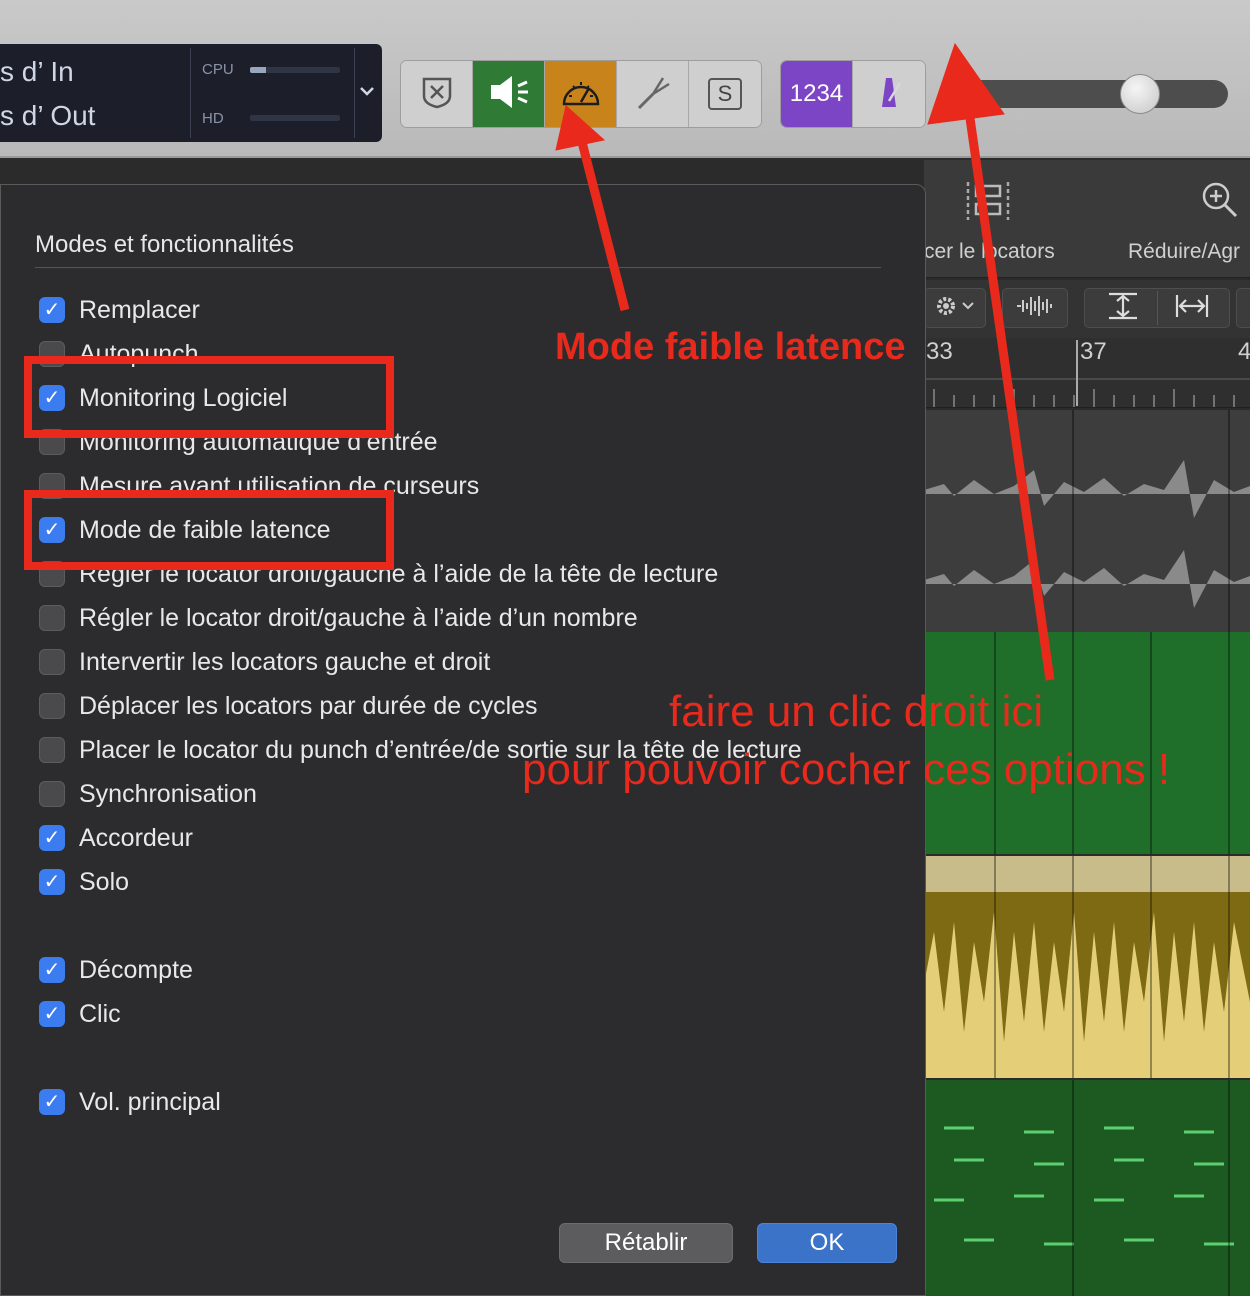  I want to click on divider, so click(458, 267).